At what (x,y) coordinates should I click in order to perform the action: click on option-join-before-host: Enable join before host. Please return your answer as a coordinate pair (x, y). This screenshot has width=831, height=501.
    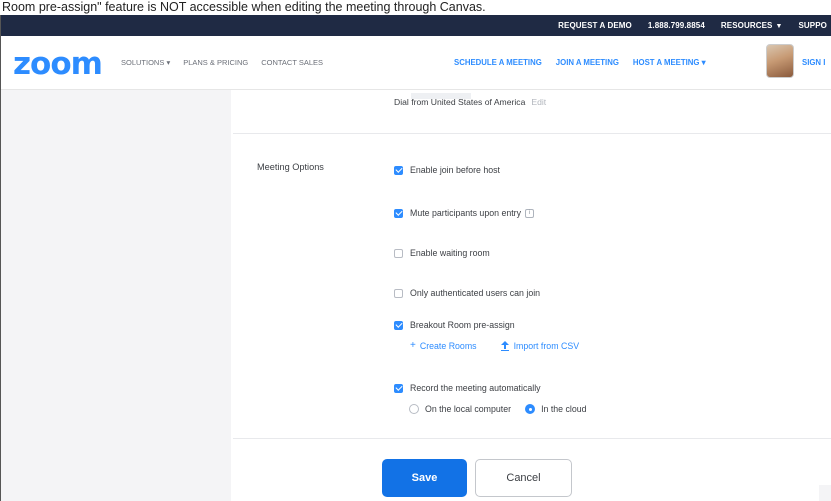
    Looking at the image, I should click on (447, 170).